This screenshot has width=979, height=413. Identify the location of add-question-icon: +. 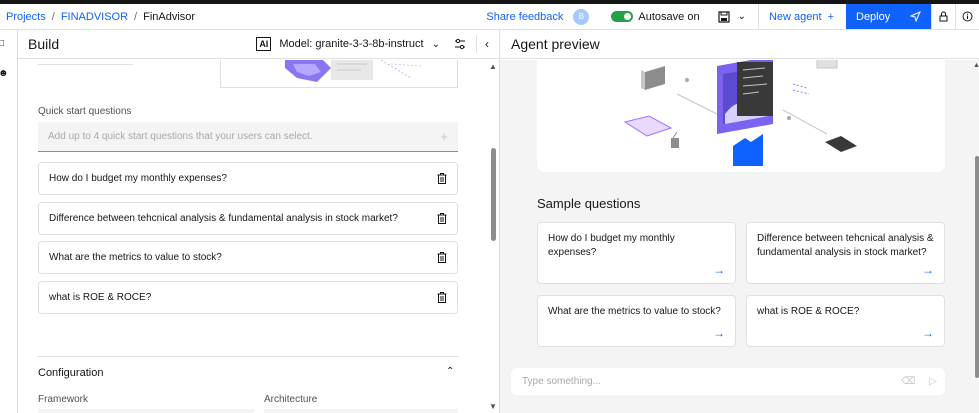
(444, 136).